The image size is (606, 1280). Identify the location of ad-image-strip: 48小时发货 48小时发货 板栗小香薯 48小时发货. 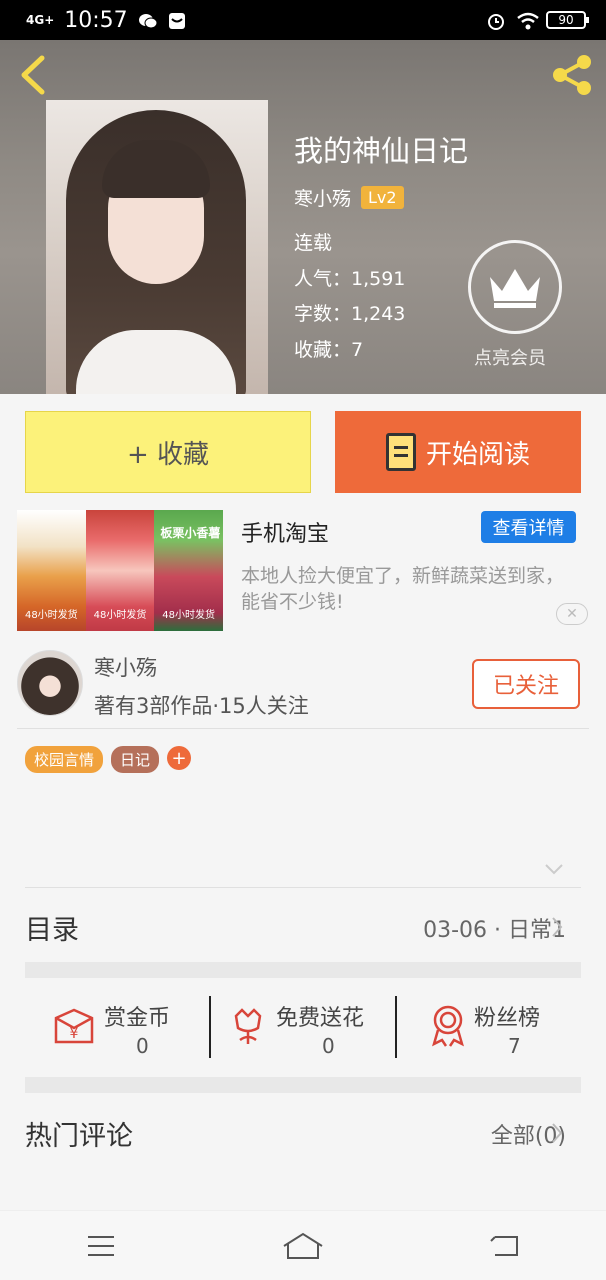
(120, 570).